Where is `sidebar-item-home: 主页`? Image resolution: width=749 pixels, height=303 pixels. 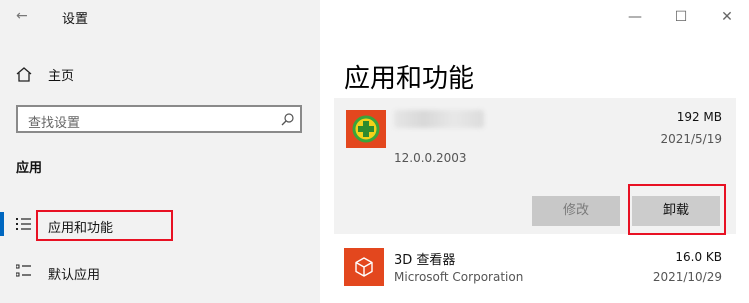 sidebar-item-home: 主页 is located at coordinates (76, 75).